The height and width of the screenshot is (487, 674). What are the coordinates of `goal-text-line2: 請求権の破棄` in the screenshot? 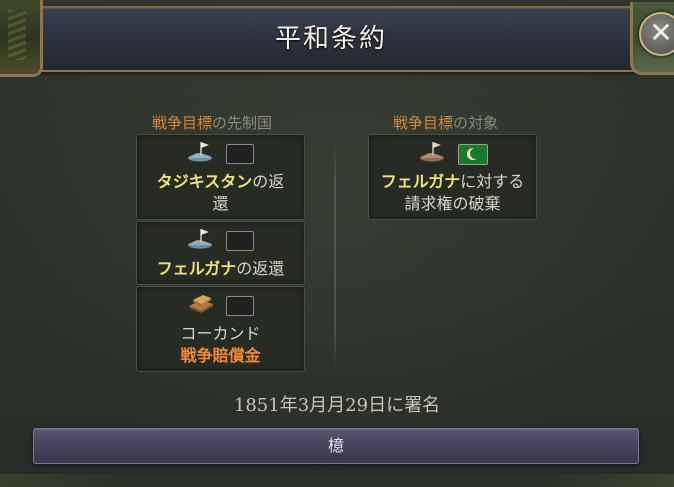 It's located at (452, 203).